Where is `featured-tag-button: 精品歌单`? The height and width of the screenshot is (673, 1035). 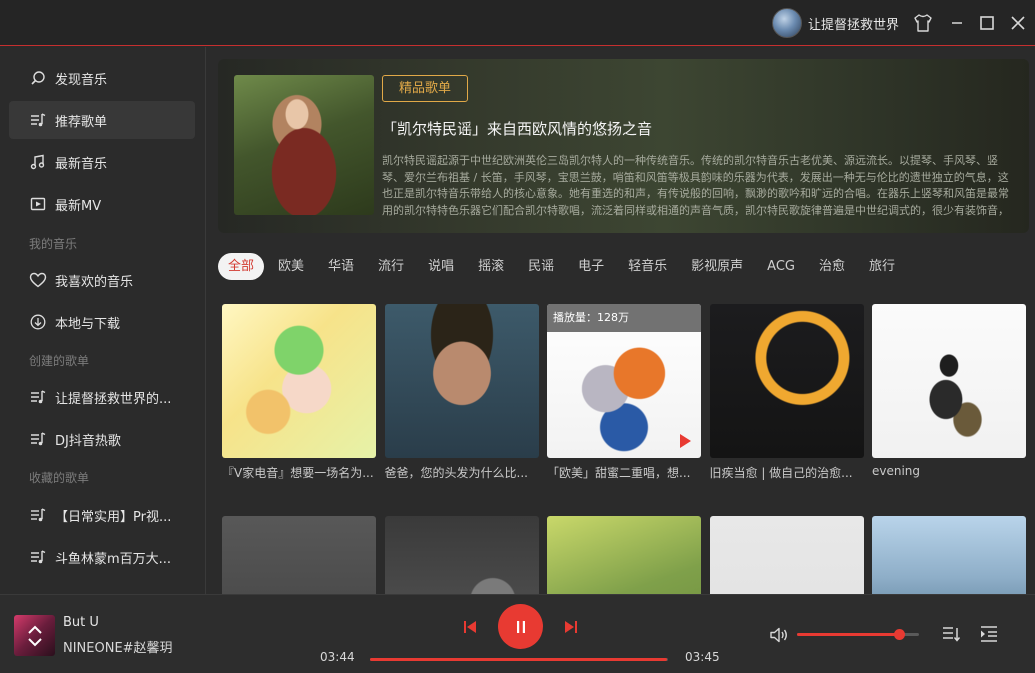
featured-tag-button: 精品歌单 is located at coordinates (425, 88).